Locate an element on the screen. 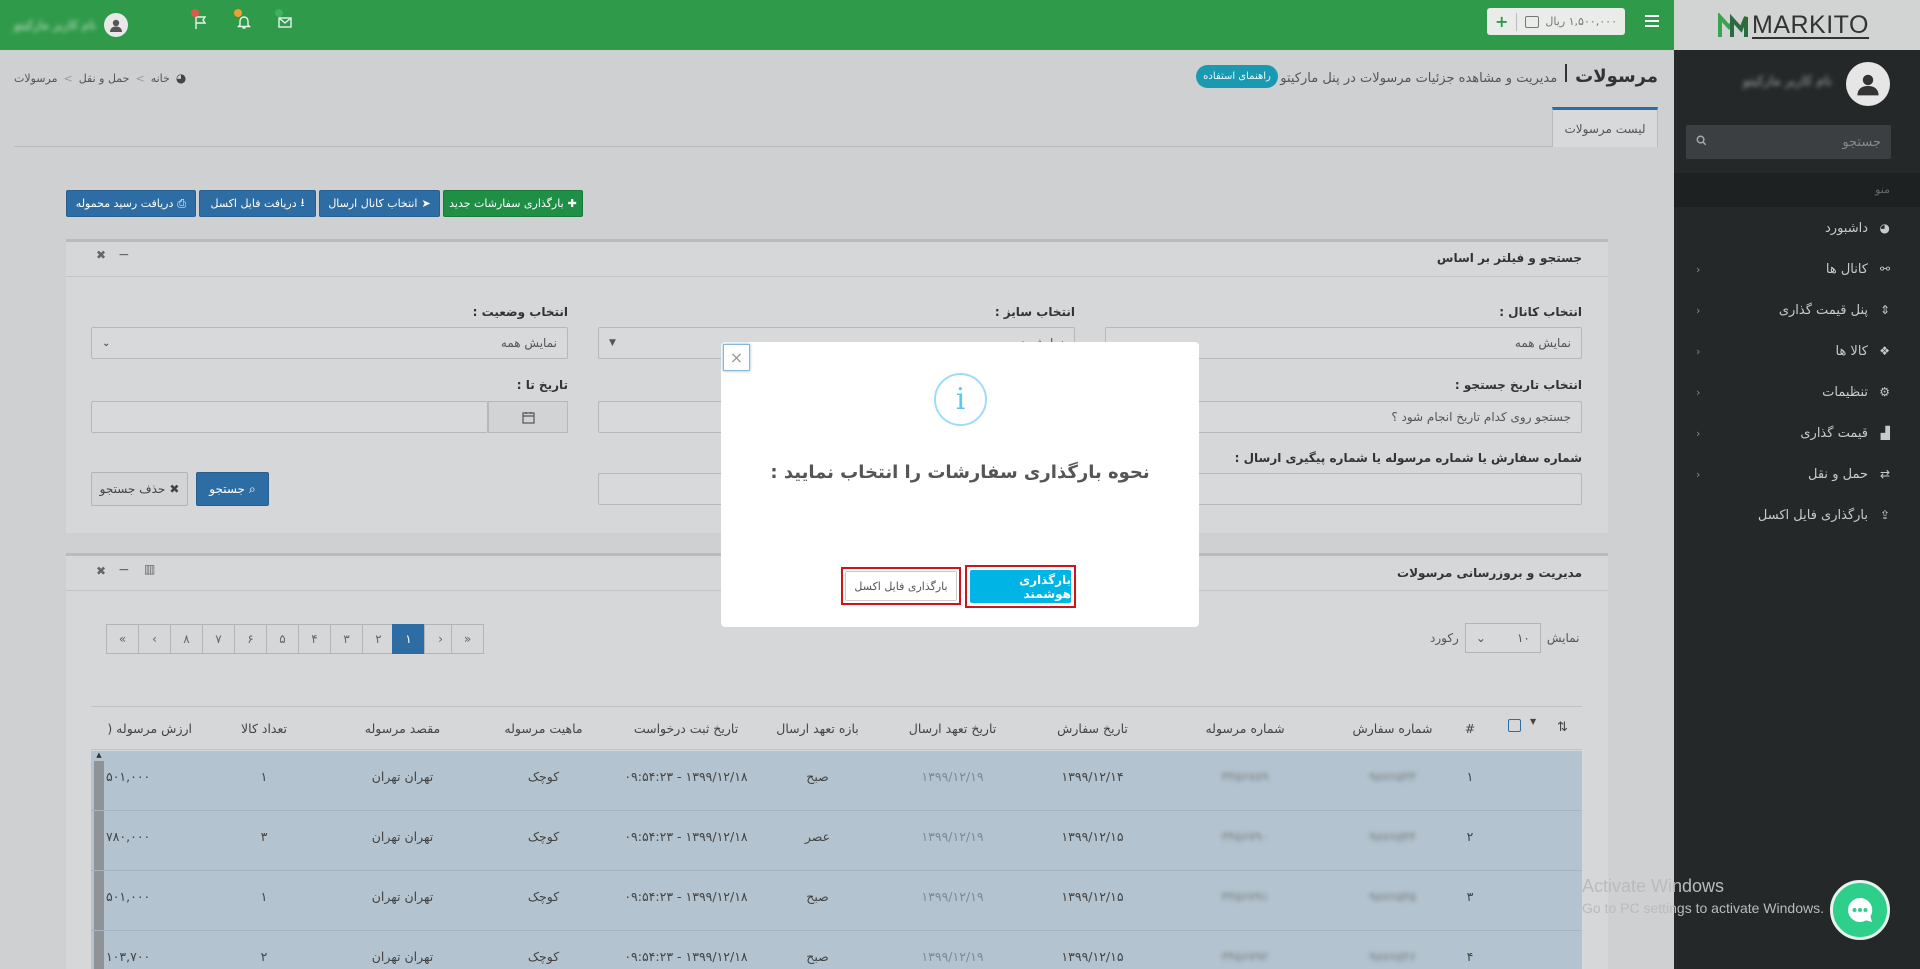 This screenshot has height=969, width=1920. cell-destination: تهران تهران is located at coordinates (402, 776).